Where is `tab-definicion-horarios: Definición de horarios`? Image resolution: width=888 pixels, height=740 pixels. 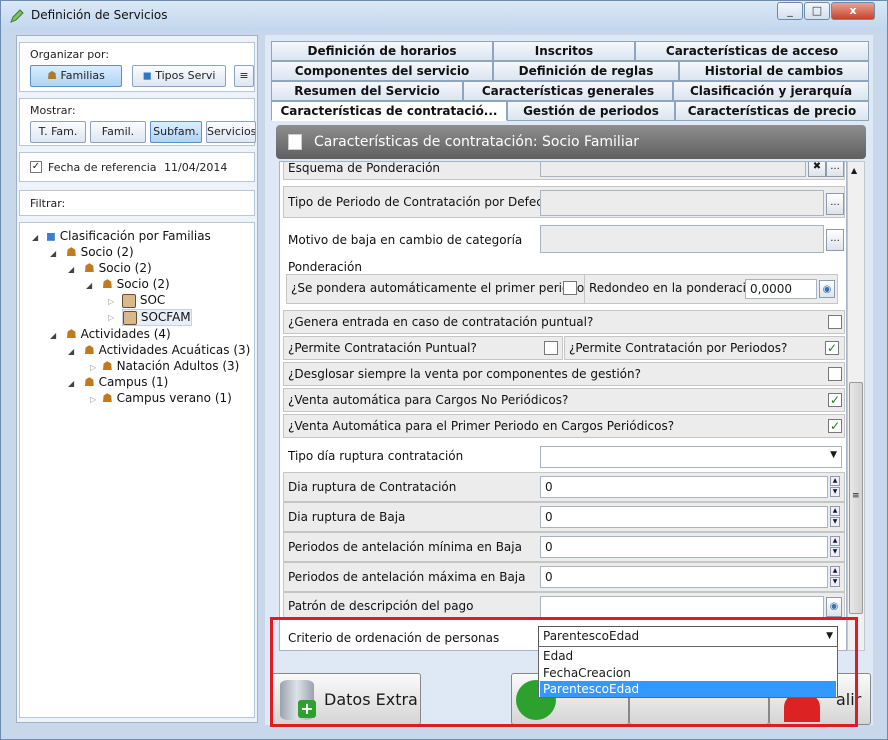 tab-definicion-horarios: Definición de horarios is located at coordinates (382, 51).